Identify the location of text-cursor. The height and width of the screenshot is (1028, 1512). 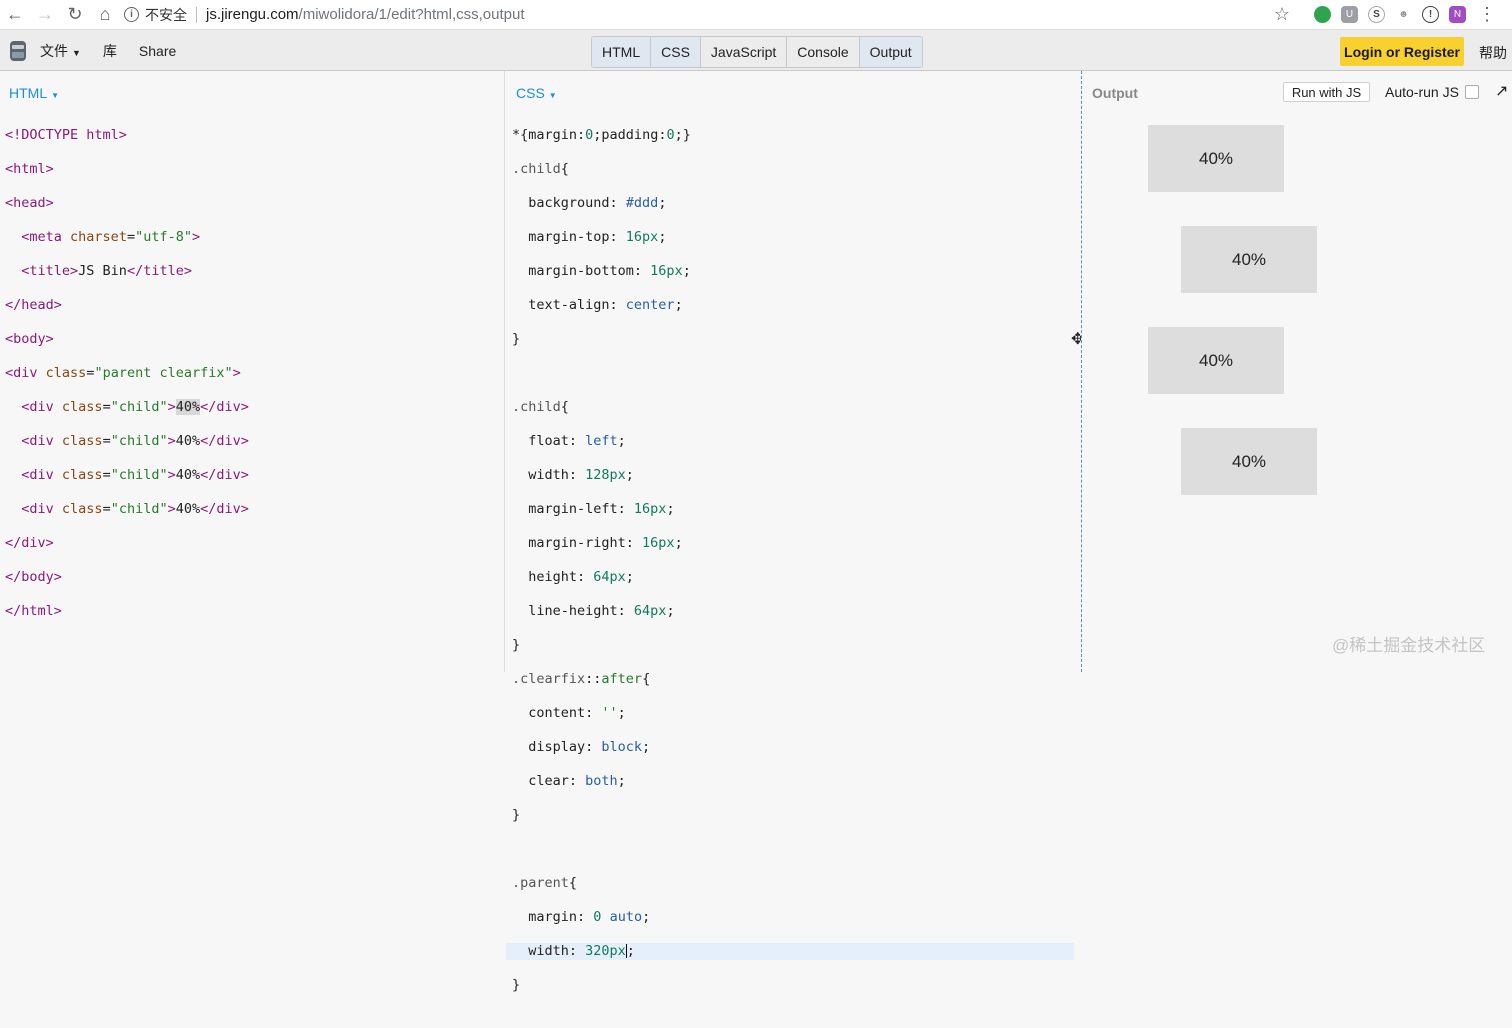
(626, 951).